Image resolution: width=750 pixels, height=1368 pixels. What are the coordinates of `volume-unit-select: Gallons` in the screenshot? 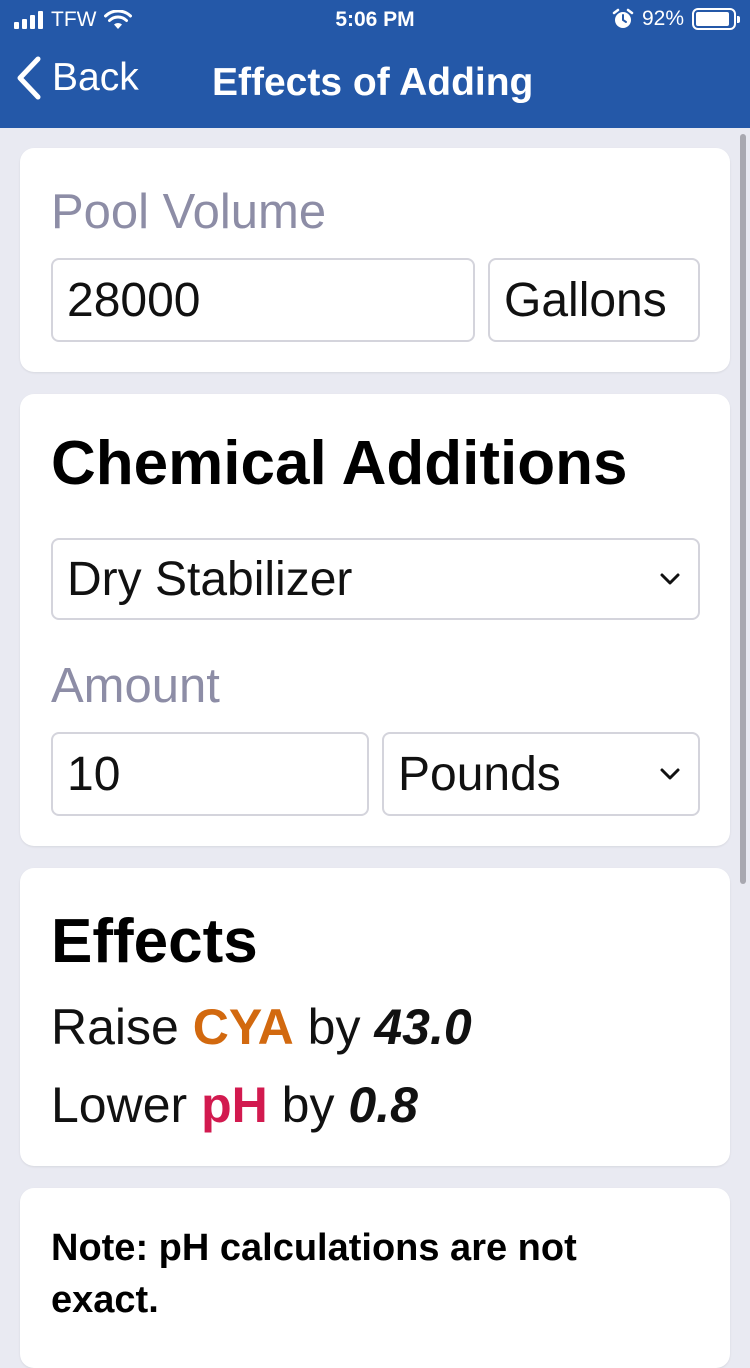 It's located at (594, 300).